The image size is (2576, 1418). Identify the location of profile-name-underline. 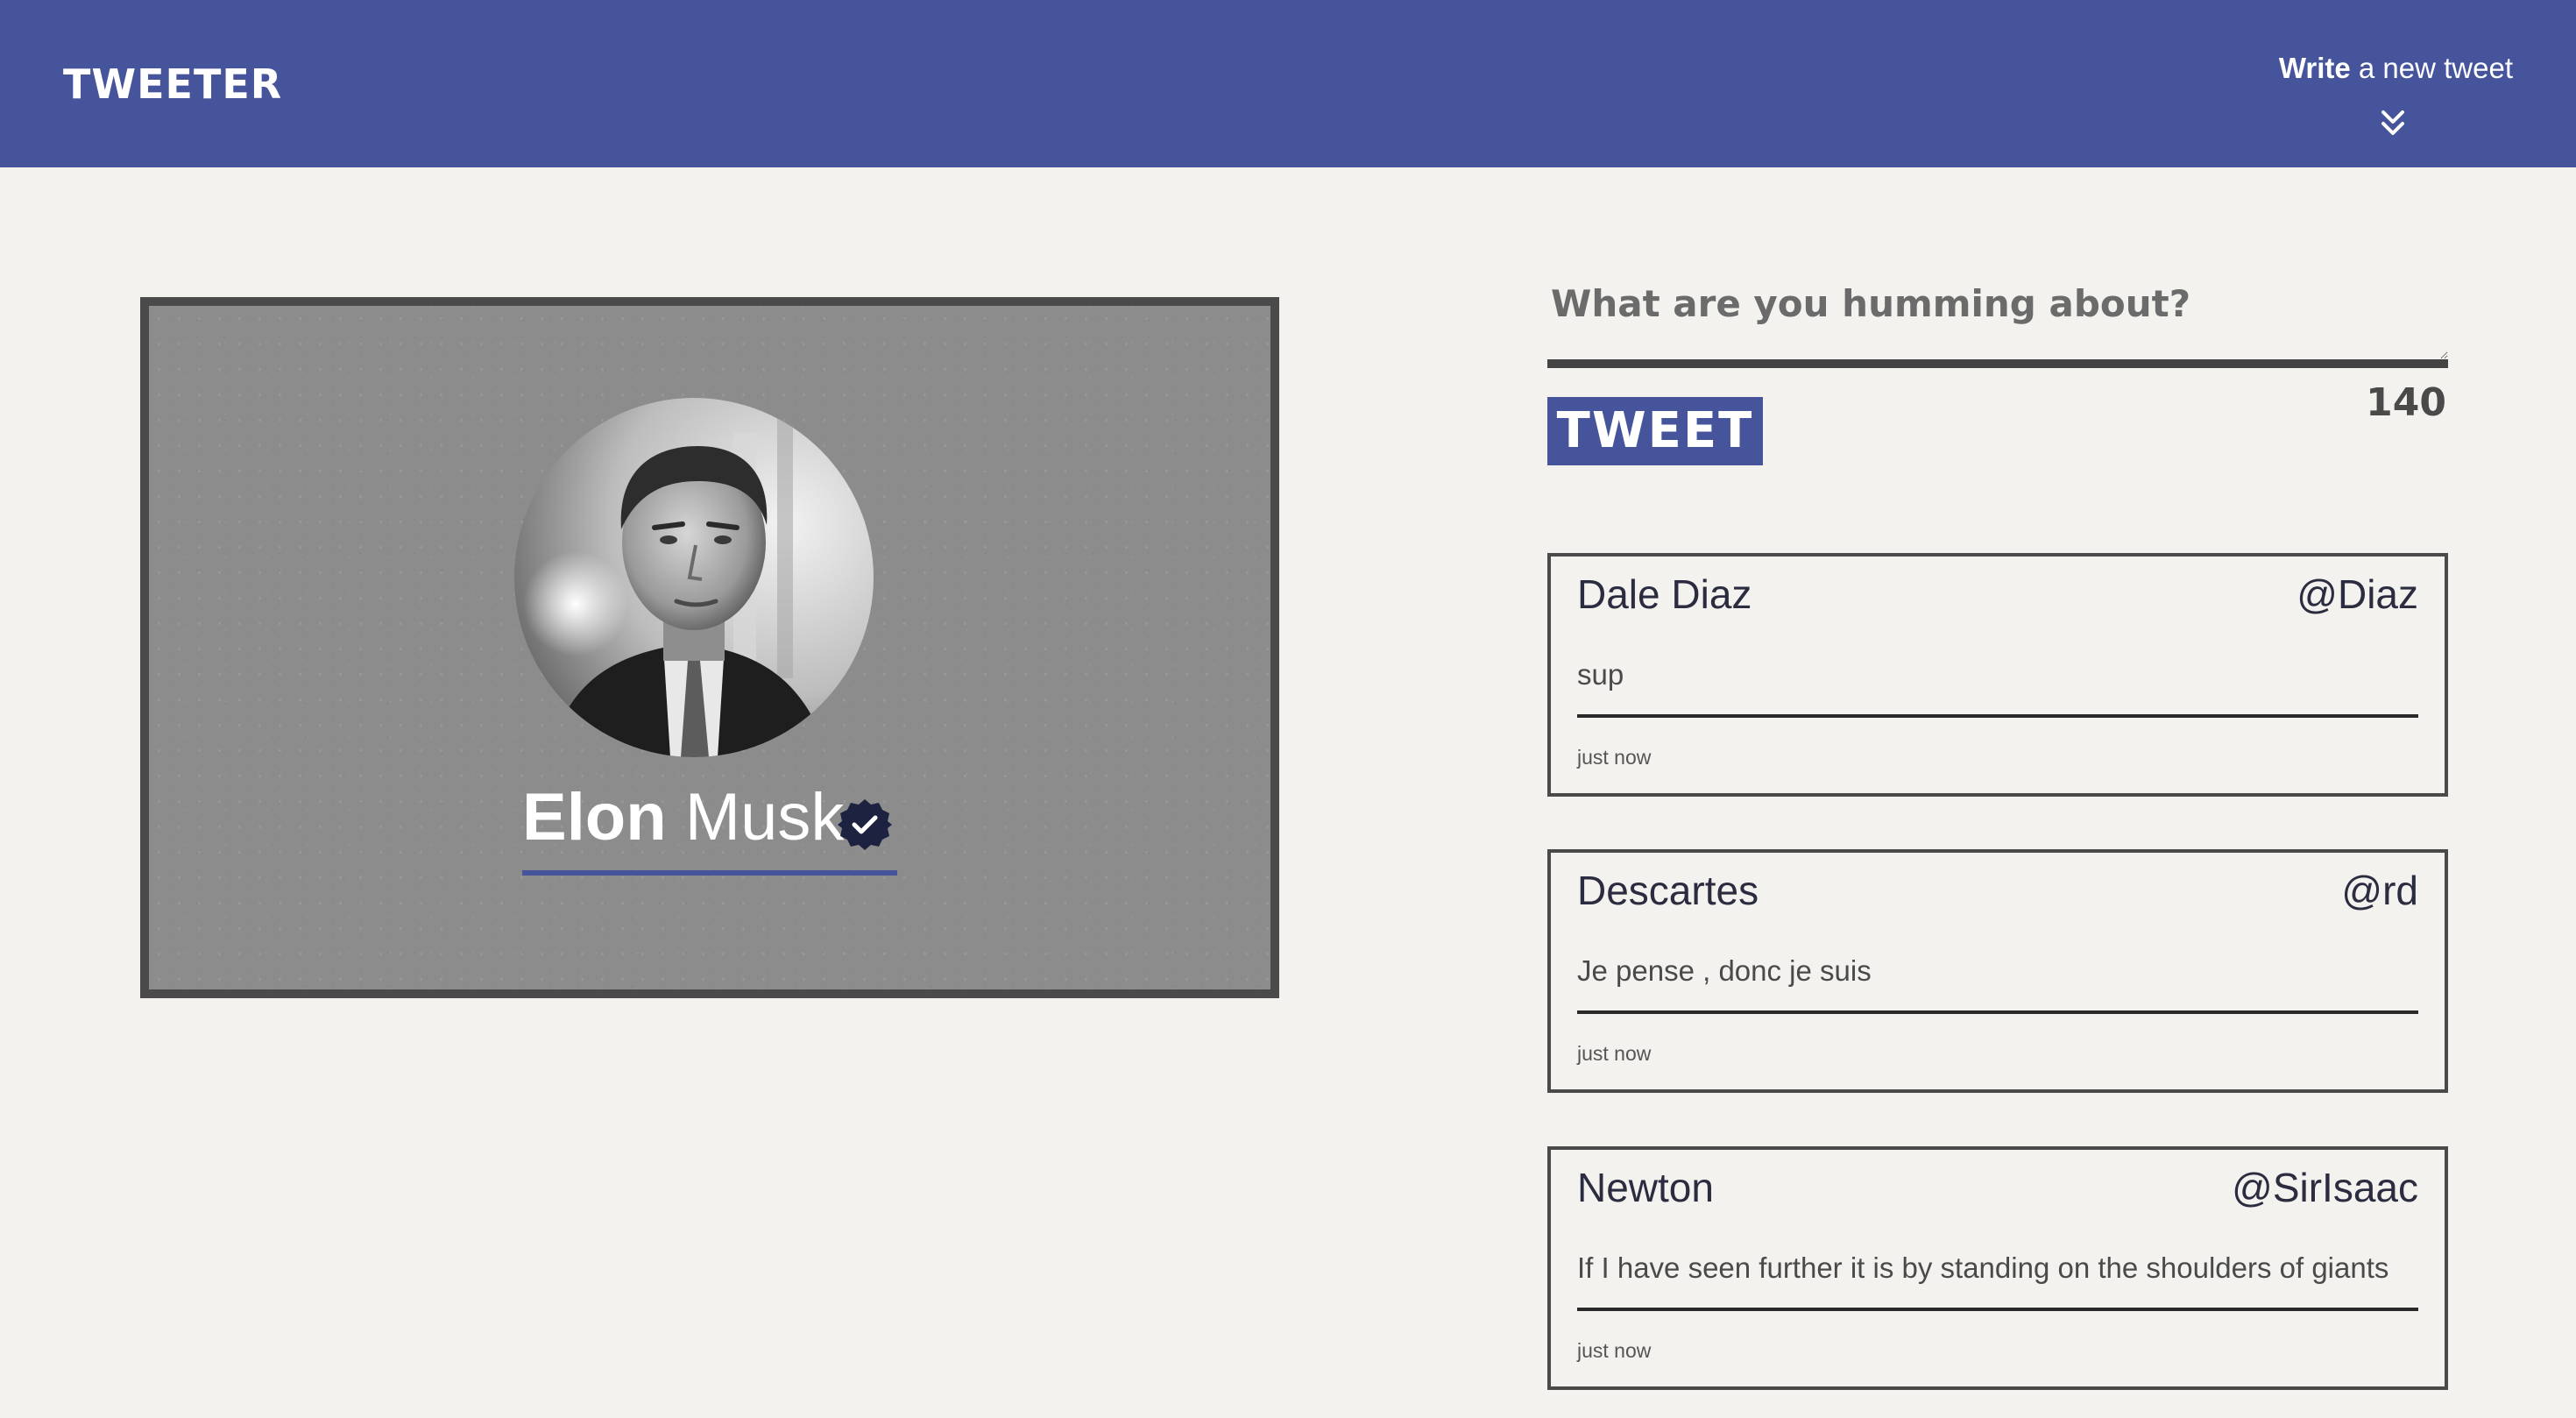
(709, 873).